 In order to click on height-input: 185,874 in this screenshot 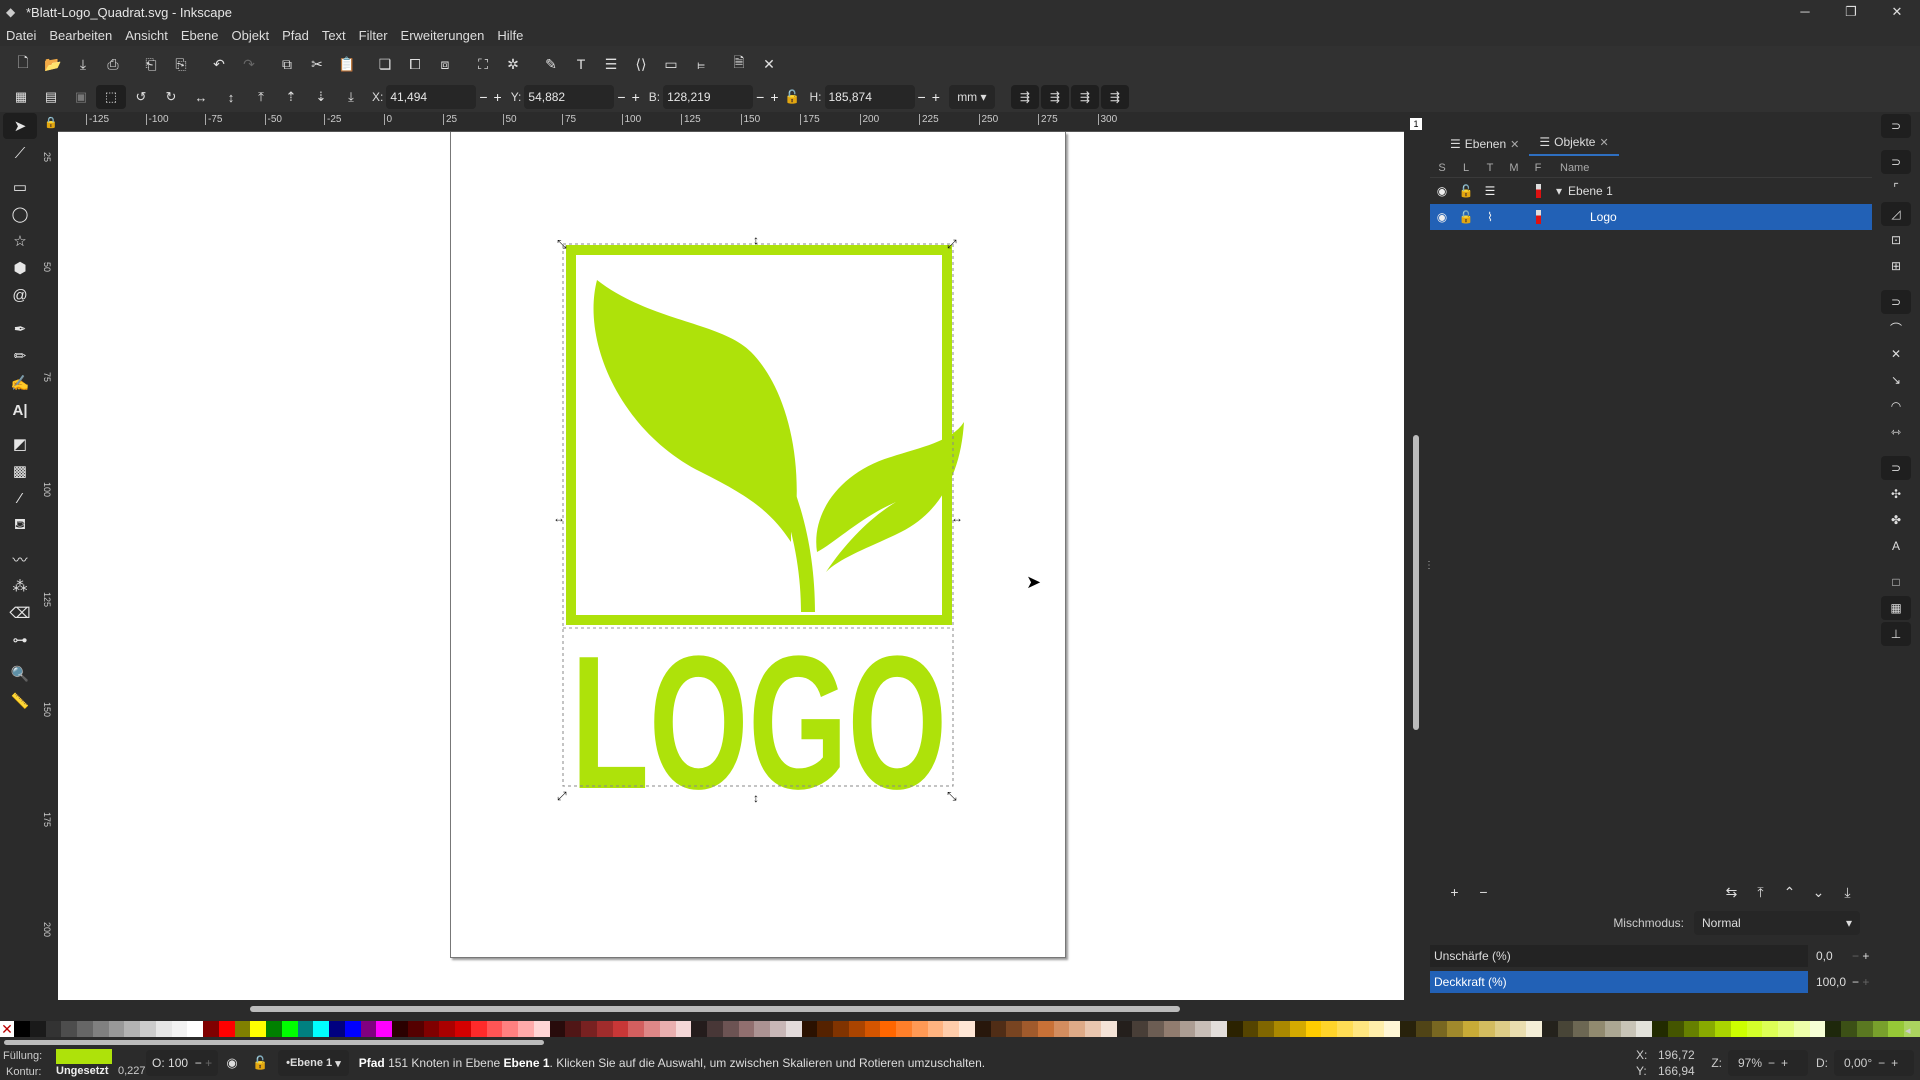, I will do `click(869, 97)`.